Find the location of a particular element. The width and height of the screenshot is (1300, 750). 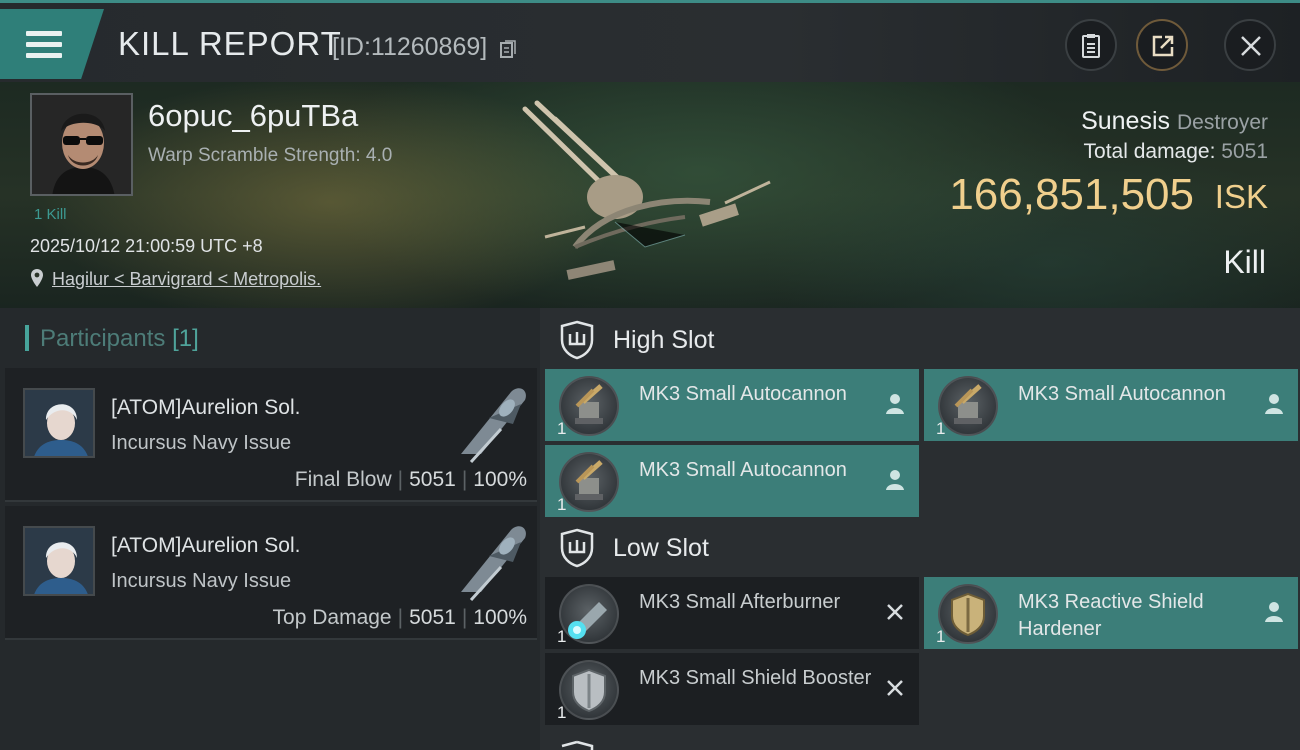

kill-result: Kill is located at coordinates (1244, 262).